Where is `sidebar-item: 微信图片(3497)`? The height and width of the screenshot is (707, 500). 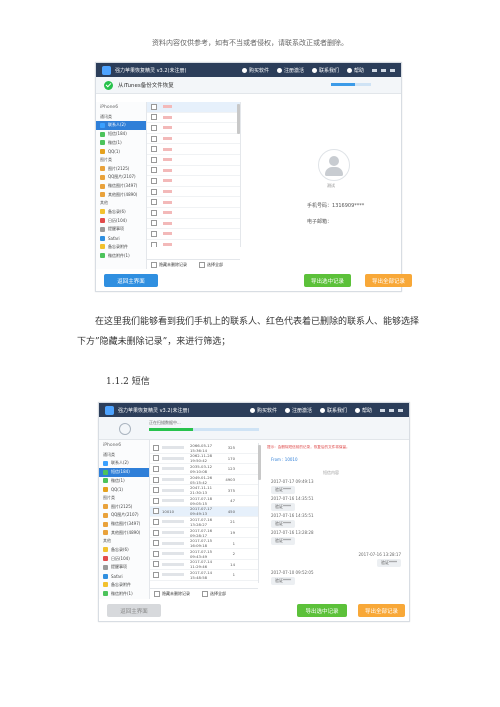
sidebar-item: 微信图片(3497) is located at coordinates (121, 186).